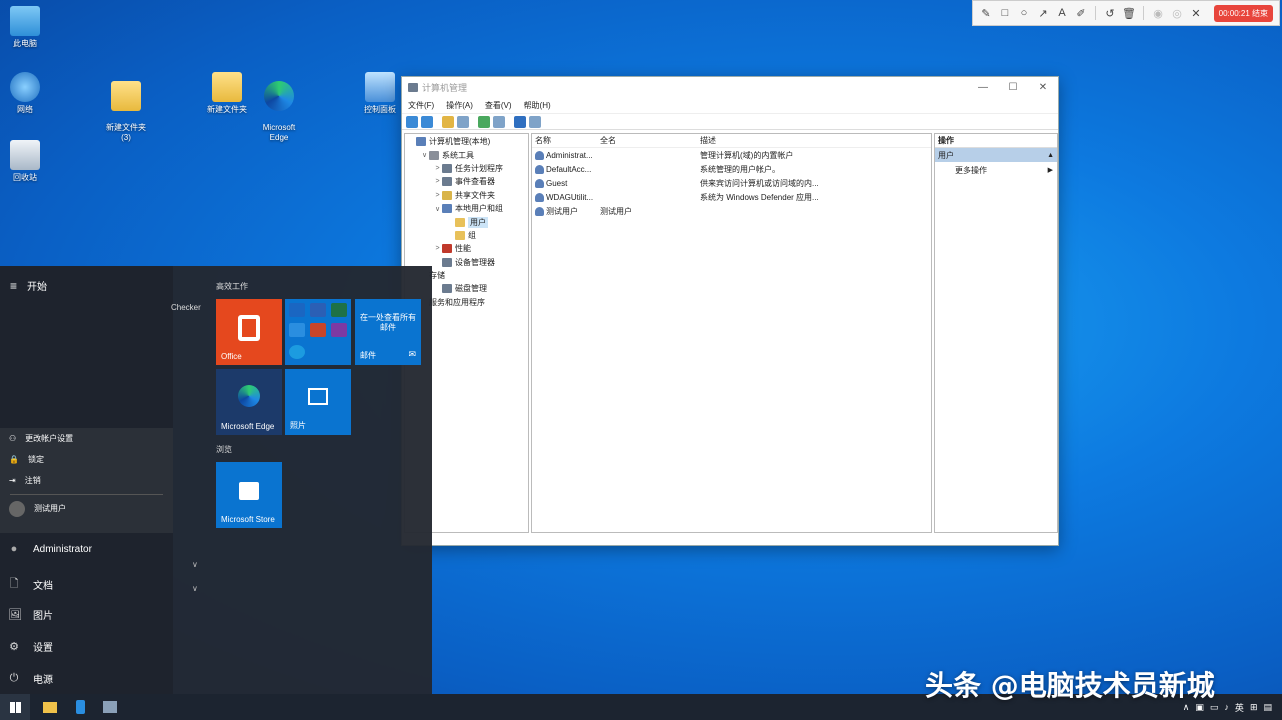 Image resolution: width=1282 pixels, height=720 pixels. What do you see at coordinates (731, 211) in the screenshot?
I see `table-row: 测试用户 测试用户` at bounding box center [731, 211].